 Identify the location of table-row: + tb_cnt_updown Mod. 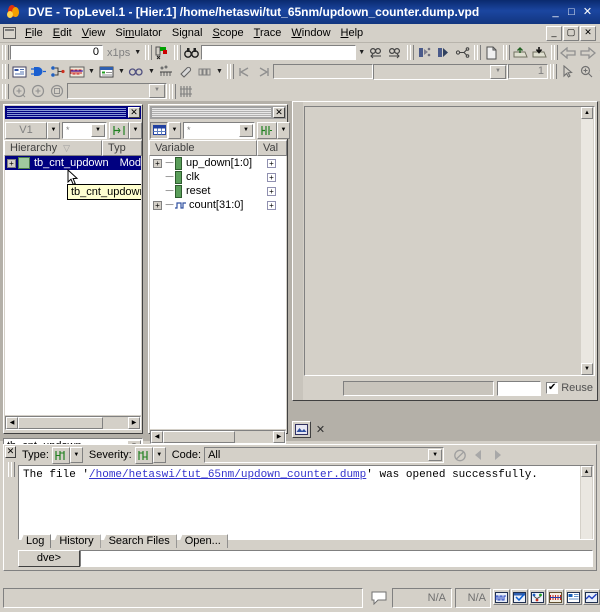
(73, 163).